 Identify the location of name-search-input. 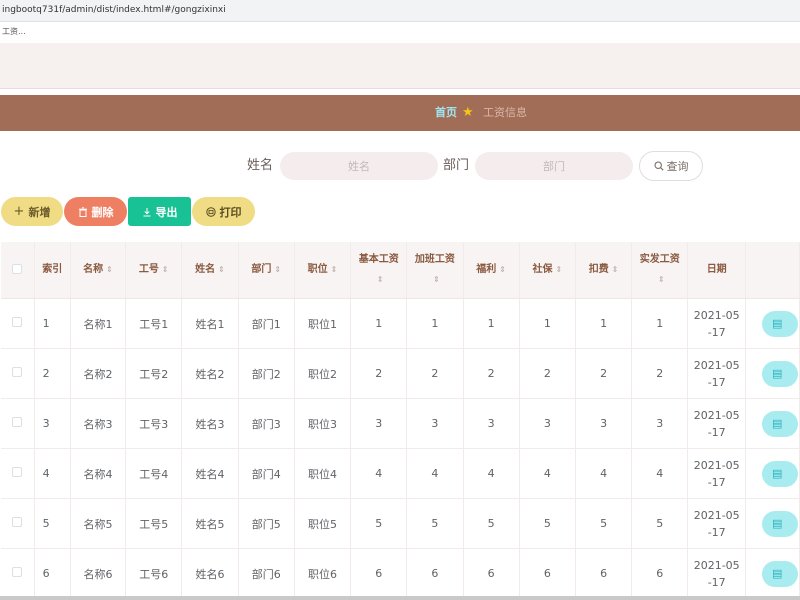
(359, 166).